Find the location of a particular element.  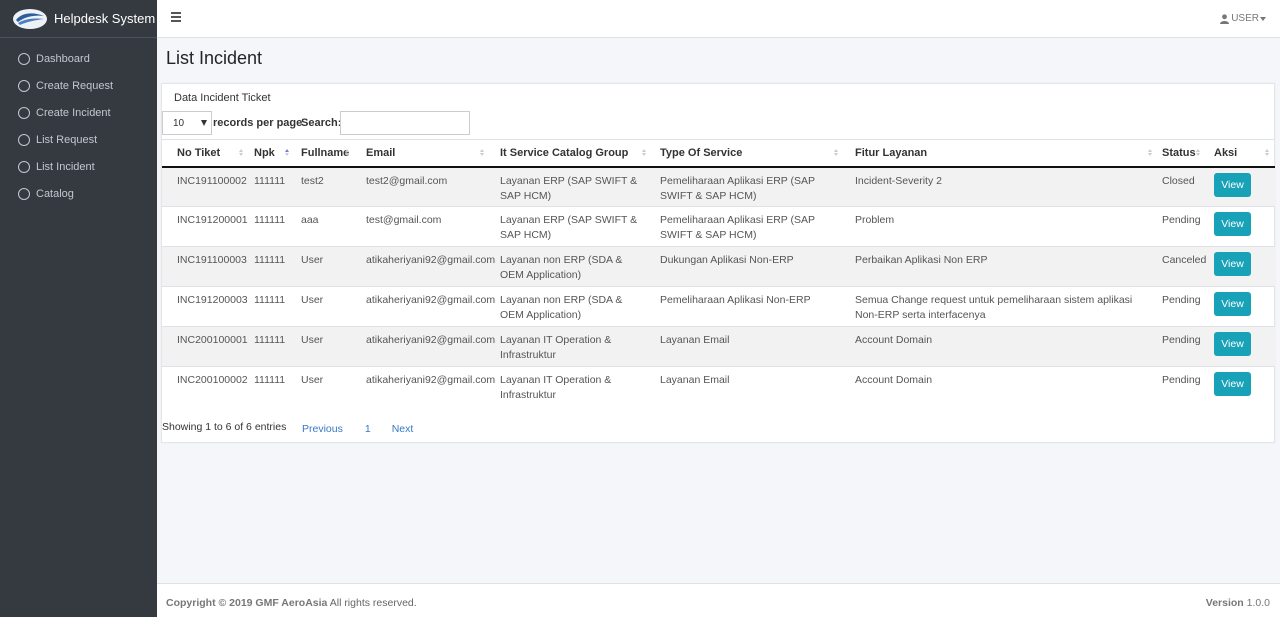

cell-type-of-service: Dukungan Aplikasi Non-ERP is located at coordinates (748, 266).